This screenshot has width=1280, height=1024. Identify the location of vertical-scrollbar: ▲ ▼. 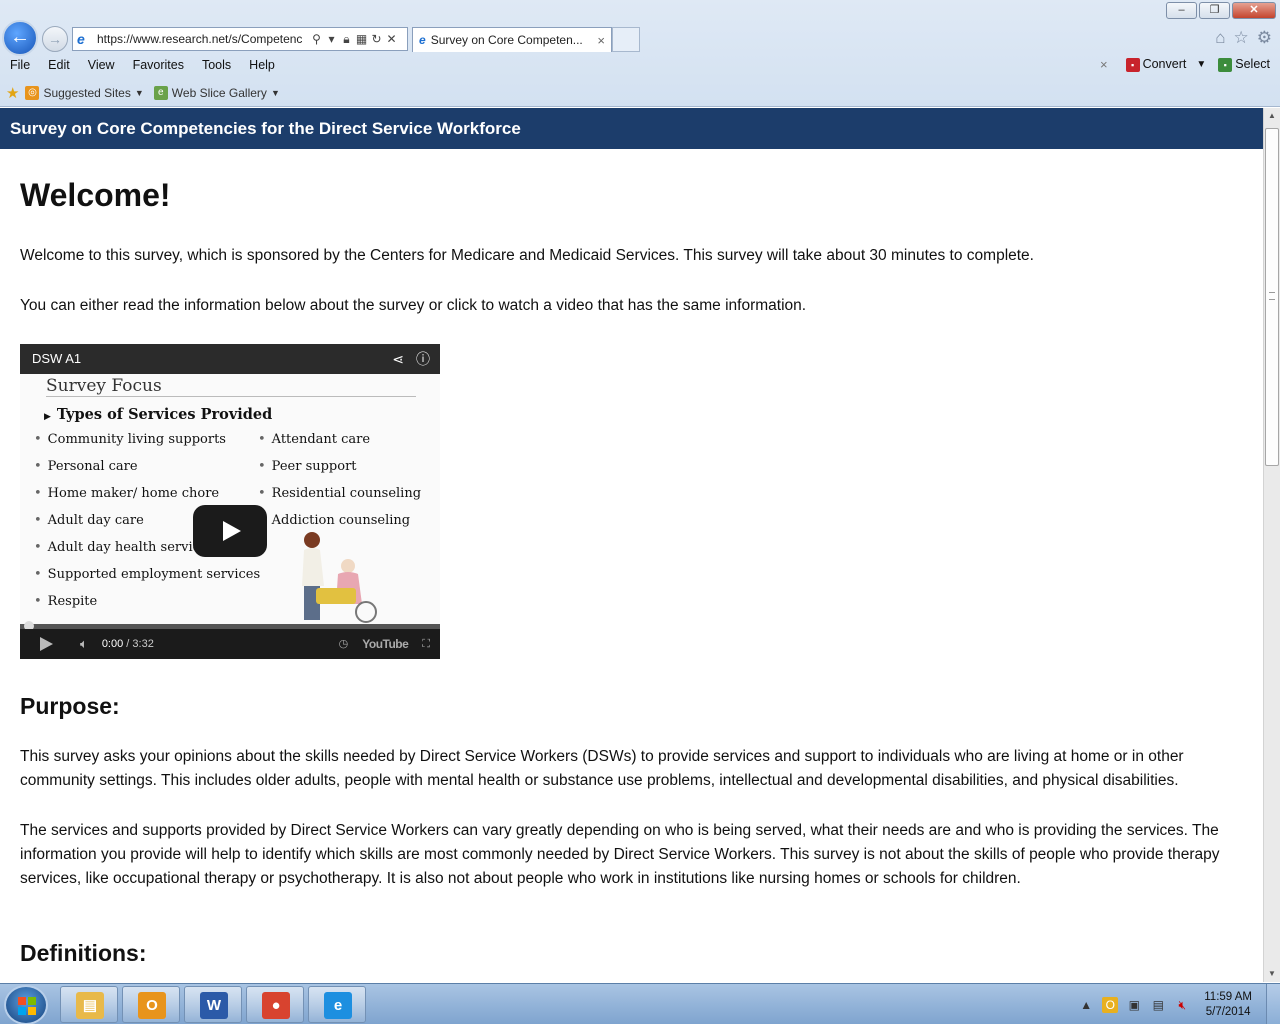
(1271, 545).